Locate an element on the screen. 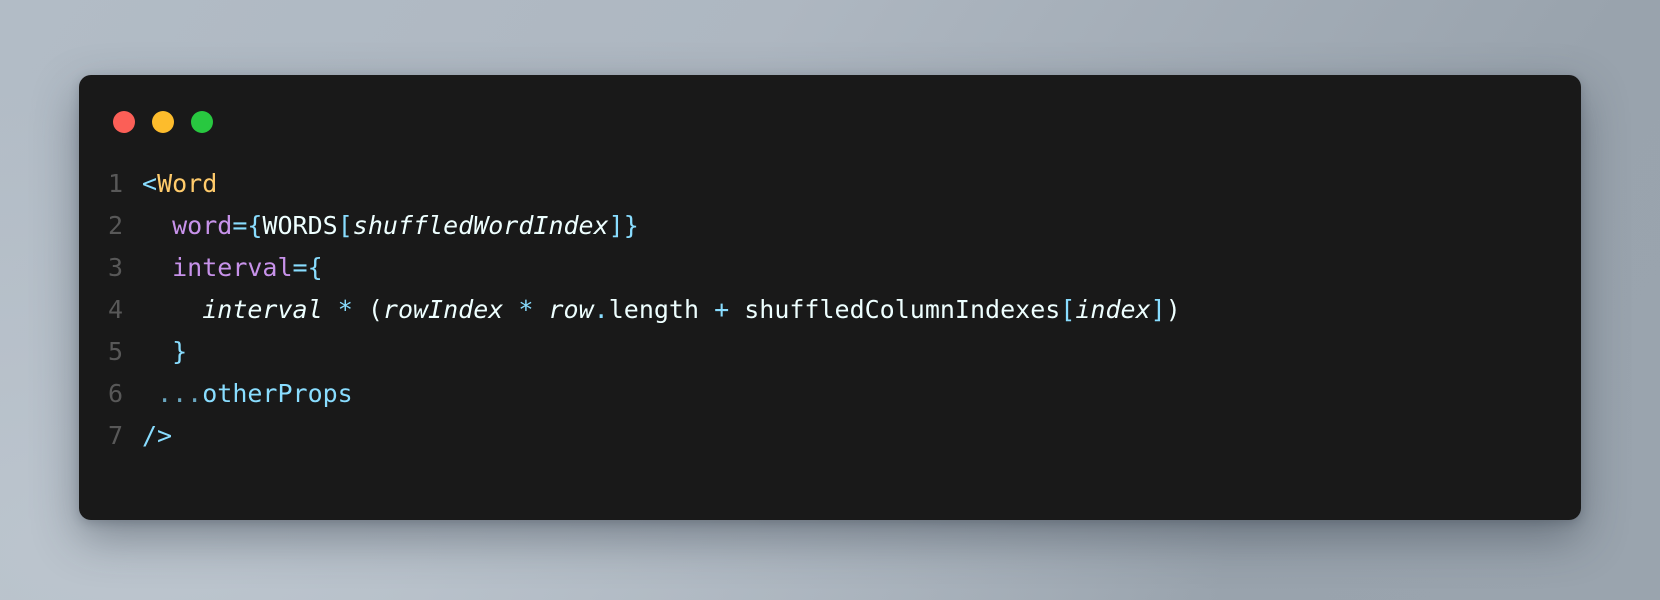 The width and height of the screenshot is (1660, 600). code-token: rowIndex is located at coordinates (443, 309).